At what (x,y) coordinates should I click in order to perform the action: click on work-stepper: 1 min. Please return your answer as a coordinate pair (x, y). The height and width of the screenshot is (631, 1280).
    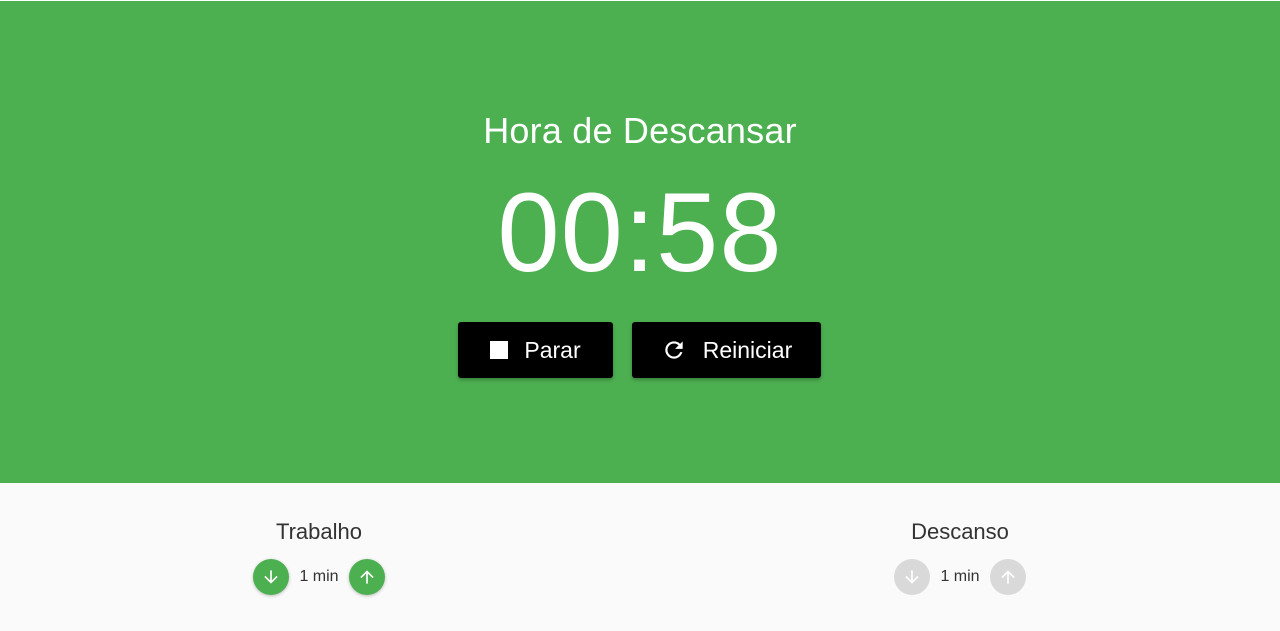
    Looking at the image, I should click on (319, 577).